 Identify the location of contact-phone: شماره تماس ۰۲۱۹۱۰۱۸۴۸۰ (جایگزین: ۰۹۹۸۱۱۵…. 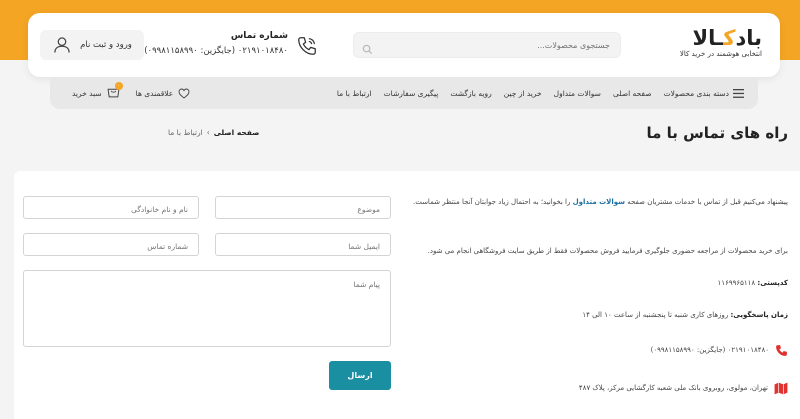
(231, 46).